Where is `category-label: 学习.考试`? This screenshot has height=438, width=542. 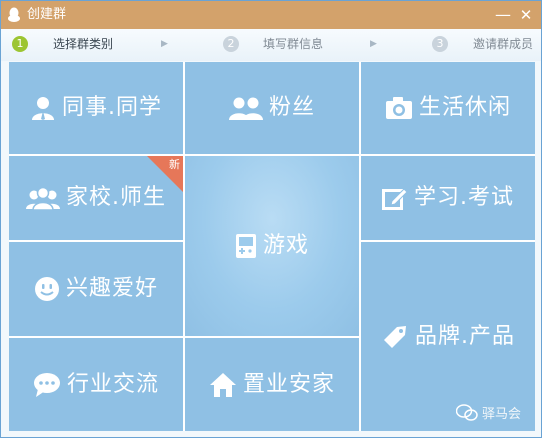 category-label: 学习.考试 is located at coordinates (464, 197).